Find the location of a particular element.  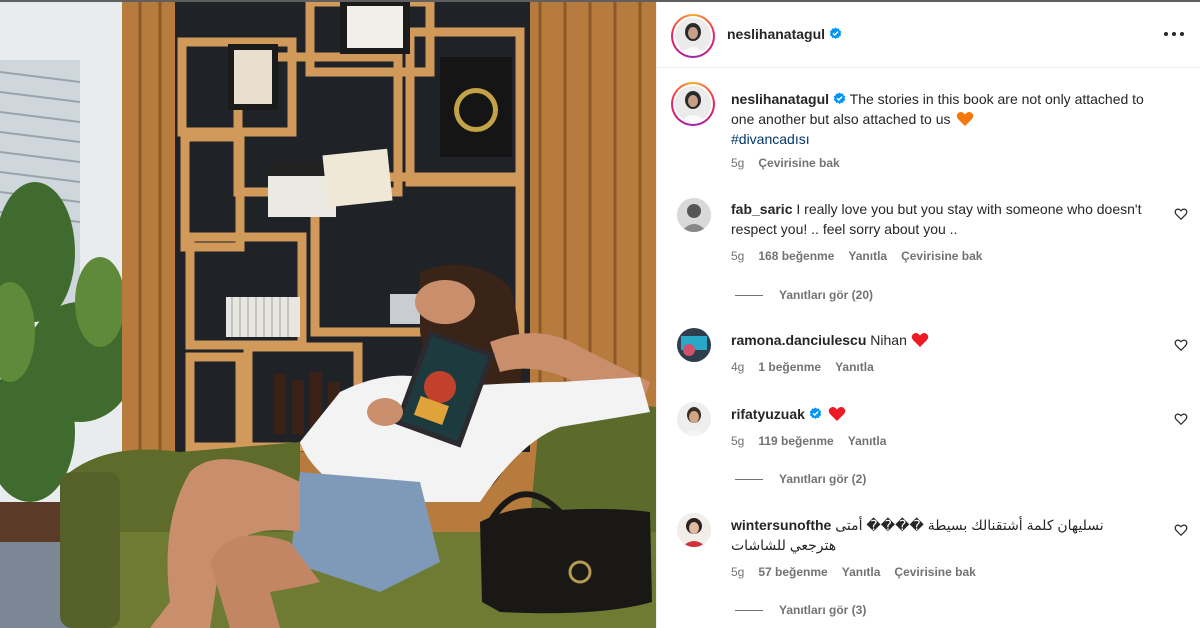

author-avatar-image is located at coordinates (693, 36).